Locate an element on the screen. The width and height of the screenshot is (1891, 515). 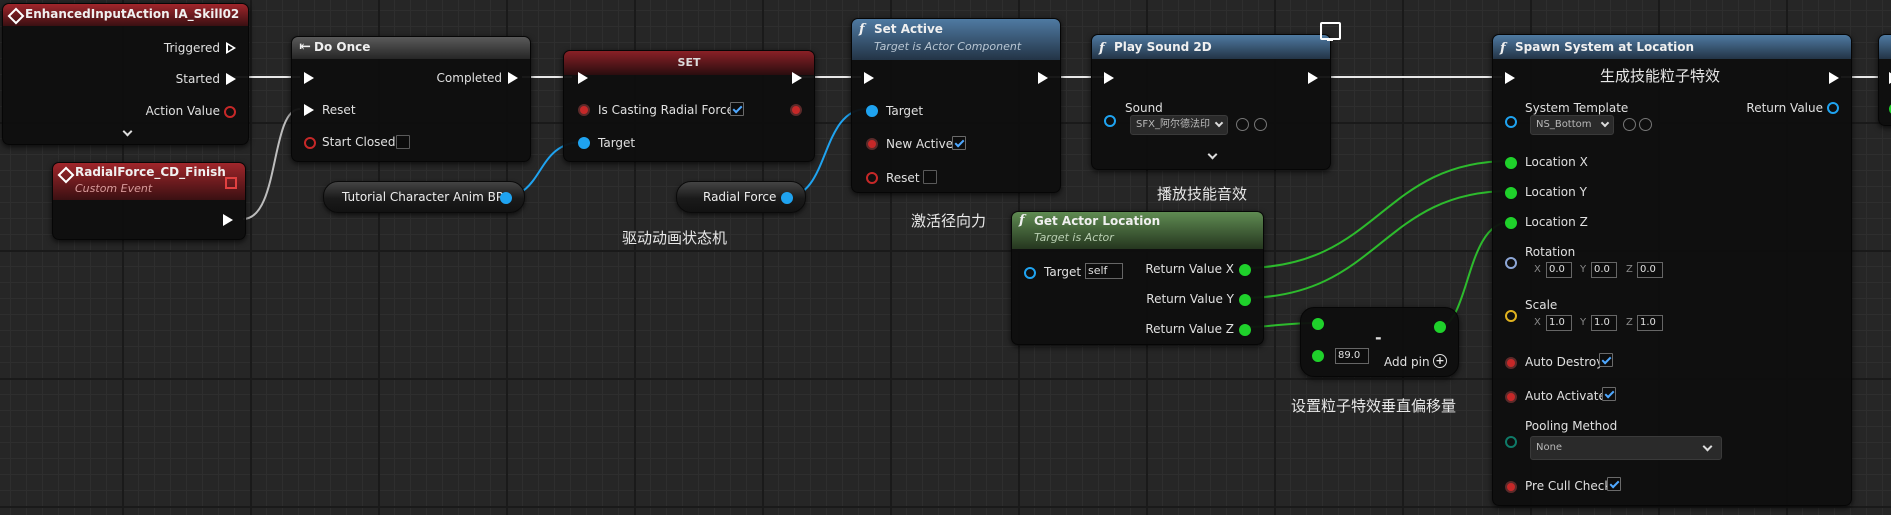
get-actor-location-header: f Get Actor Location Target is Actor is located at coordinates (1137, 230).